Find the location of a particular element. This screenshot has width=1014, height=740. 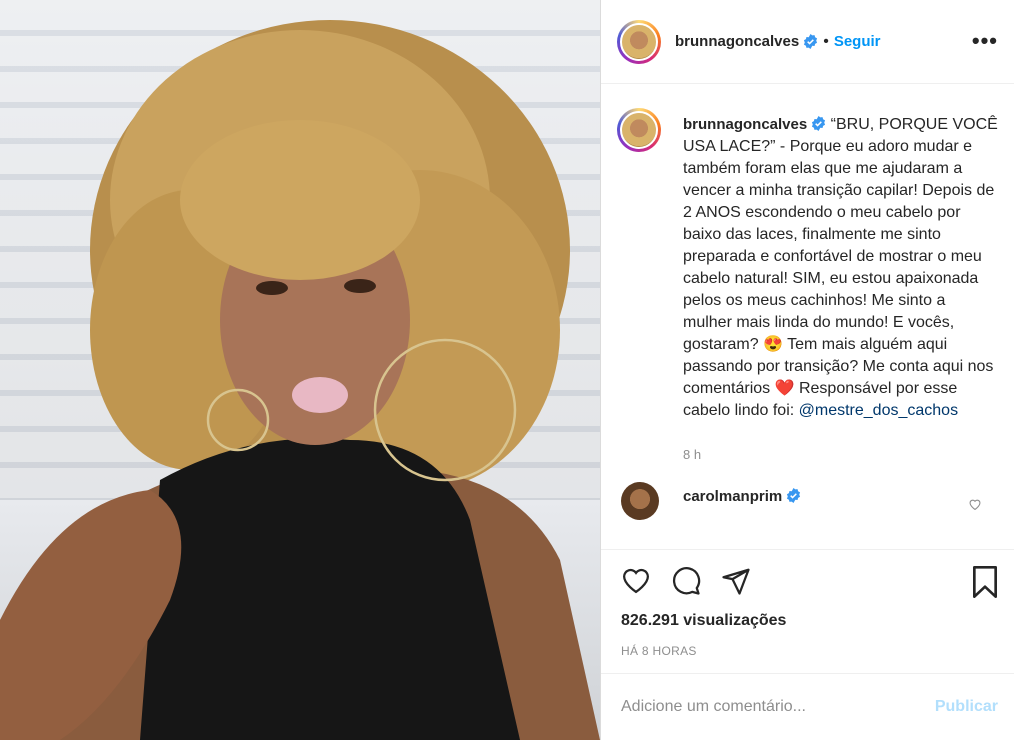

commenter-username: carolmanprim is located at coordinates (732, 496).